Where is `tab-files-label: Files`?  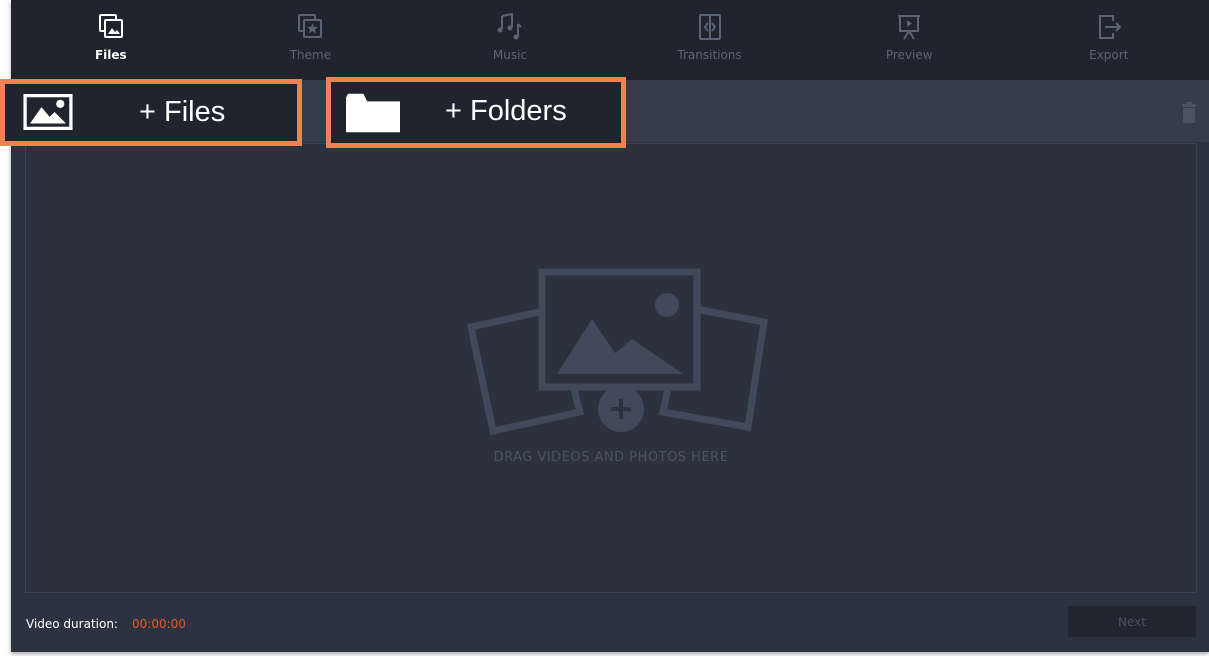 tab-files-label: Files is located at coordinates (110, 55).